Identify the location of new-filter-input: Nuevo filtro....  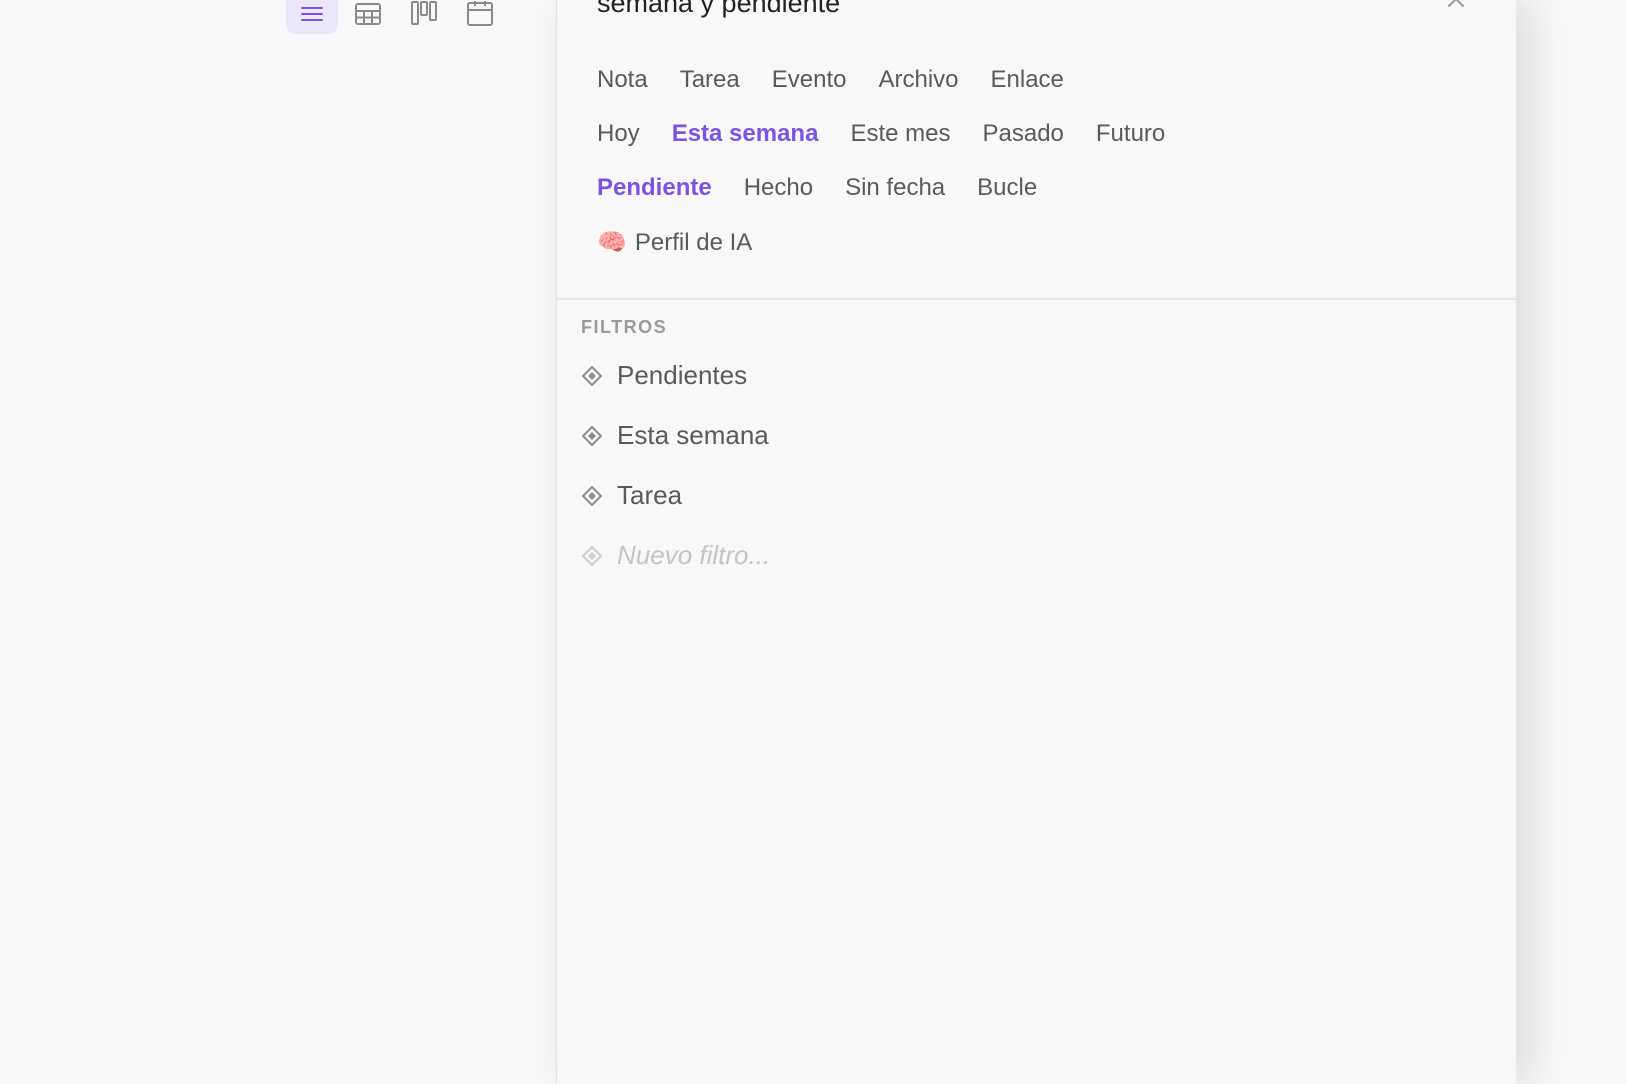
(675, 555).